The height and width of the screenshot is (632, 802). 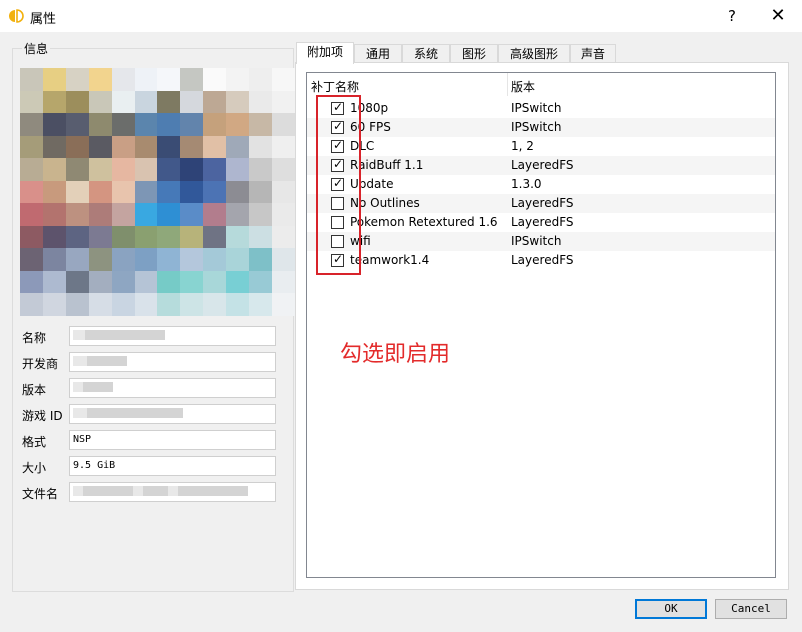 I want to click on column-header-version: 版本, so click(x=523, y=86).